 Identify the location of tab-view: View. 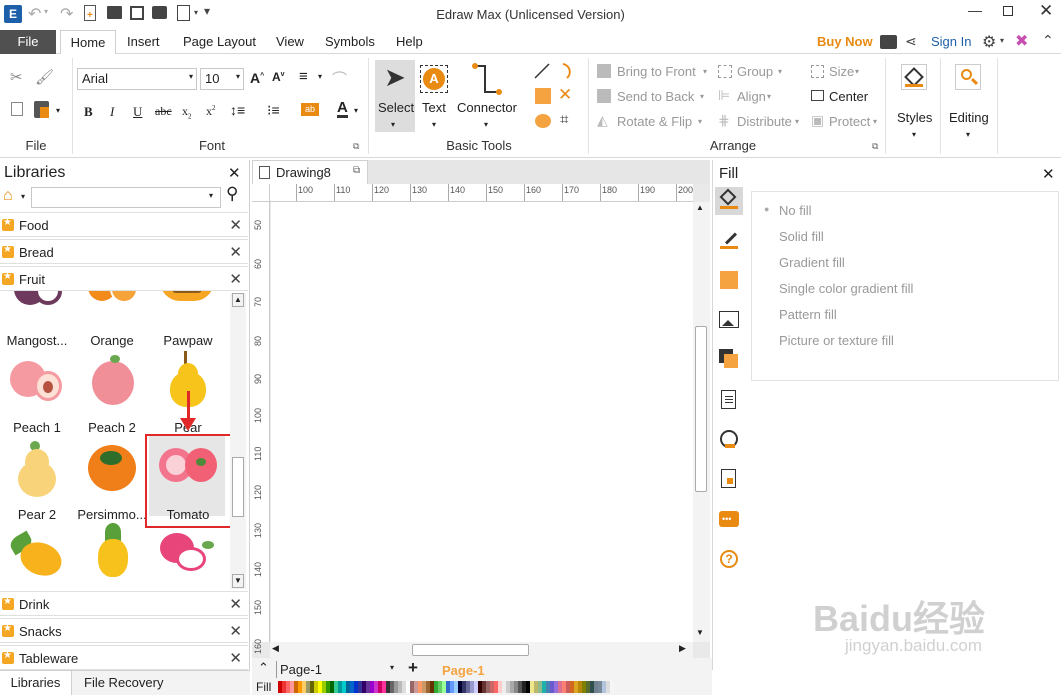
(290, 41).